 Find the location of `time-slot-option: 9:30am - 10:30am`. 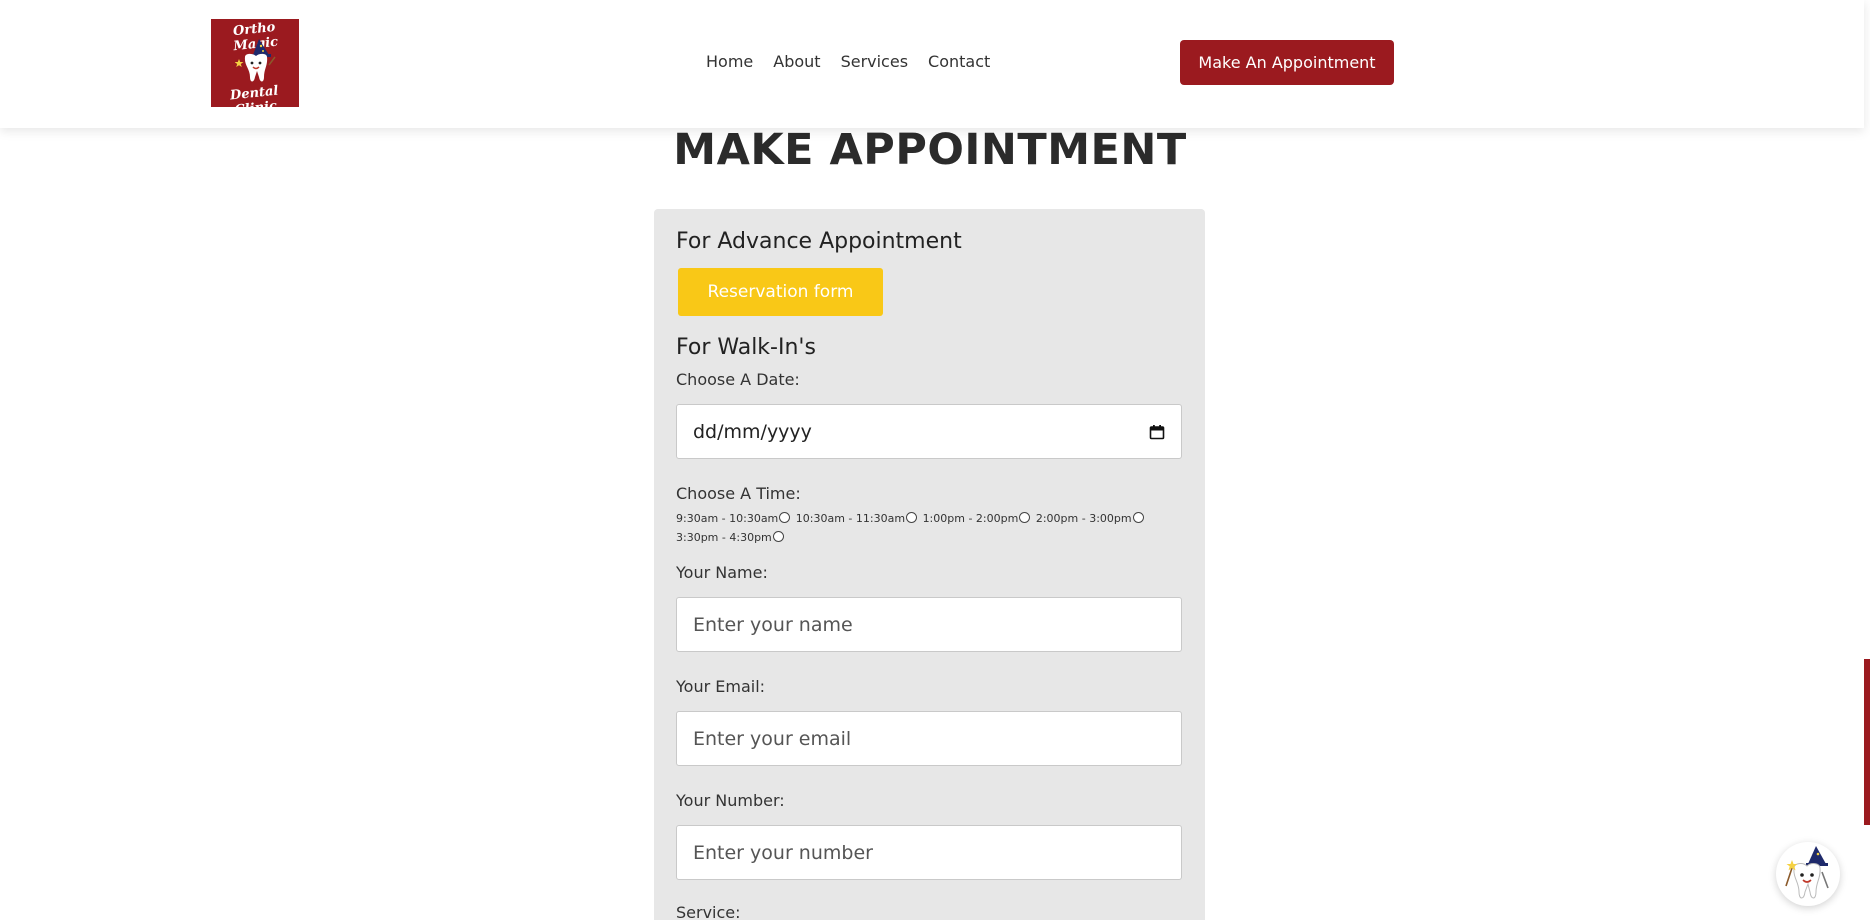

time-slot-option: 9:30am - 10:30am is located at coordinates (733, 518).